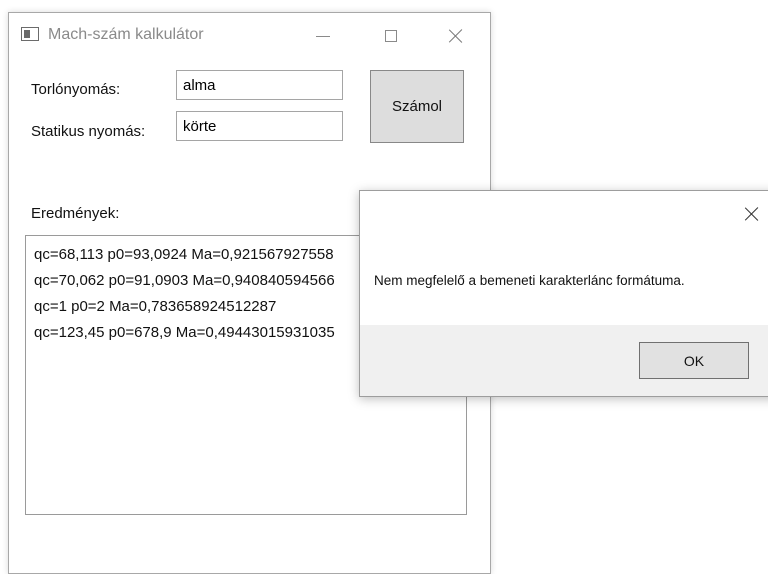 This screenshot has width=768, height=574. What do you see at coordinates (417, 106) in the screenshot?
I see `calculate-button: Számol` at bounding box center [417, 106].